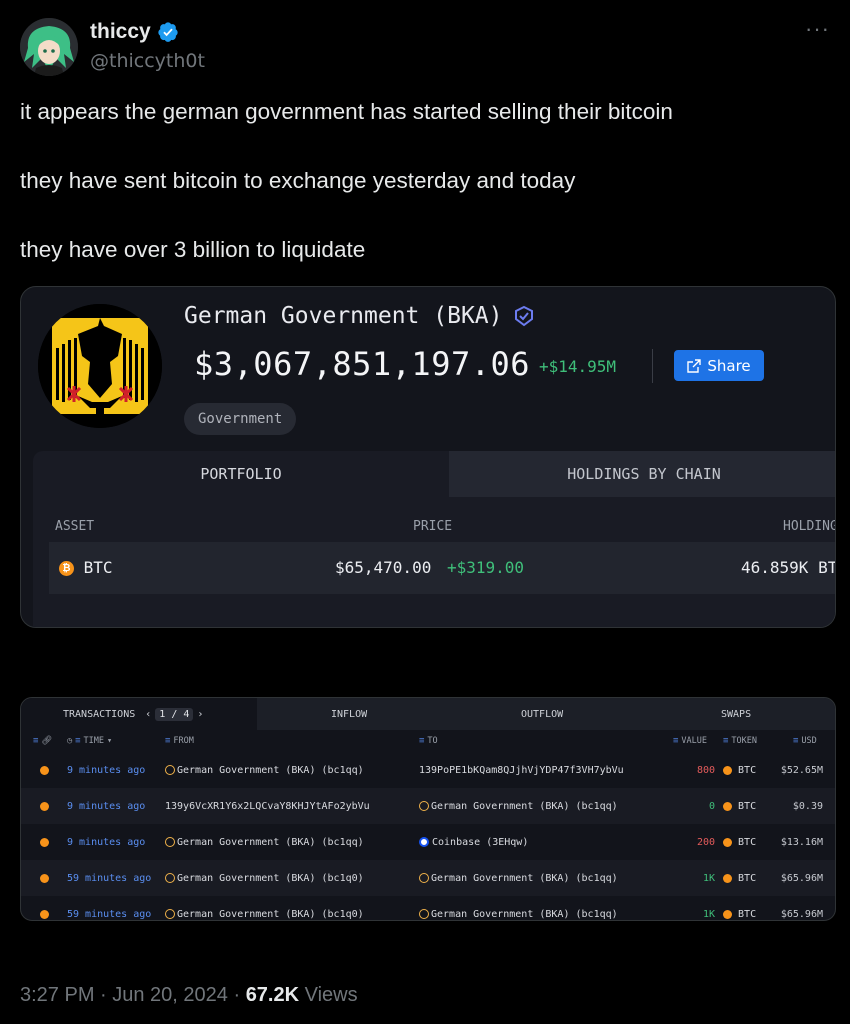  Describe the element at coordinates (523, 316) in the screenshot. I see `entity-verified-icon` at that location.